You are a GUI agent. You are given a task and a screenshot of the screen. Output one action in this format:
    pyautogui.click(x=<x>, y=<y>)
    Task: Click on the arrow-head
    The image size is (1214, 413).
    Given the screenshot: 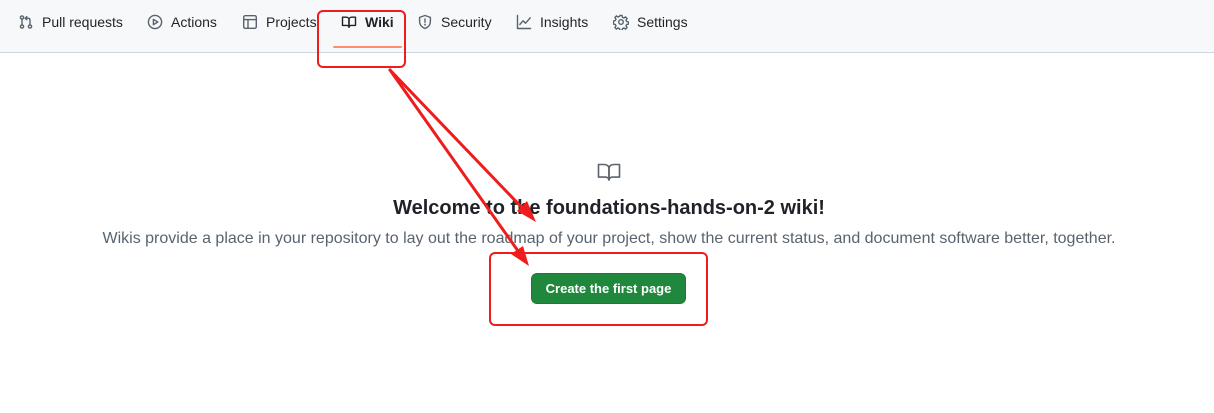 What is the action you would take?
    pyautogui.click(x=520, y=256)
    